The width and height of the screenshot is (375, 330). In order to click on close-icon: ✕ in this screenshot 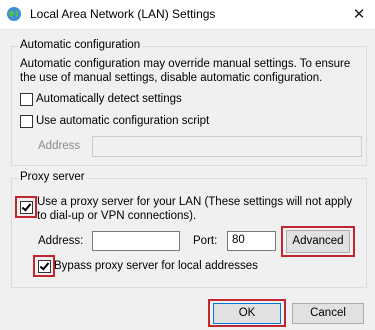, I will do `click(359, 14)`.